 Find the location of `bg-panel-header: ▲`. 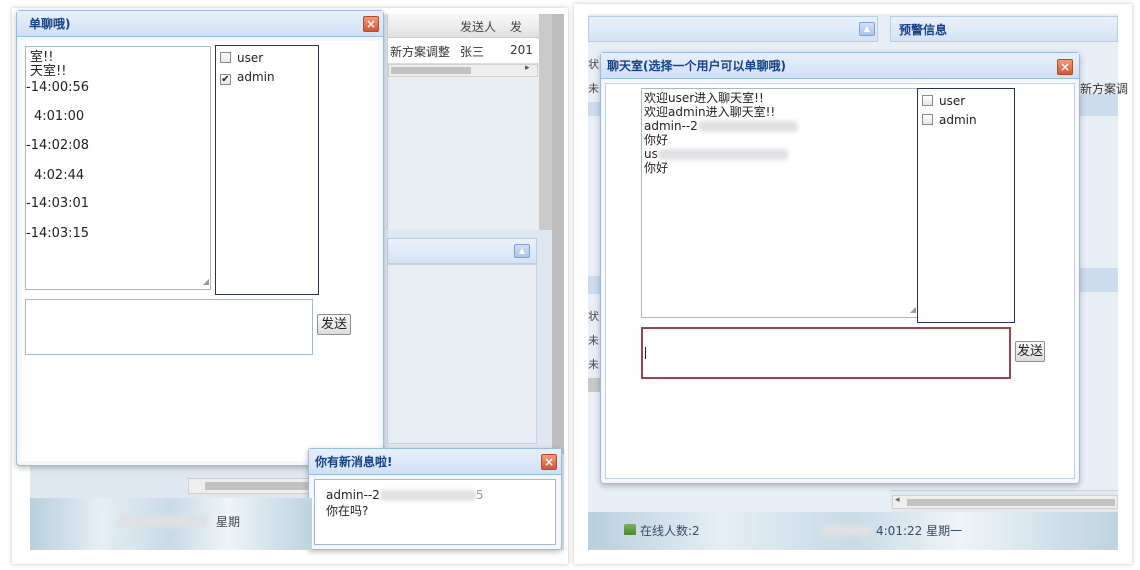

bg-panel-header: ▲ is located at coordinates (462, 251).